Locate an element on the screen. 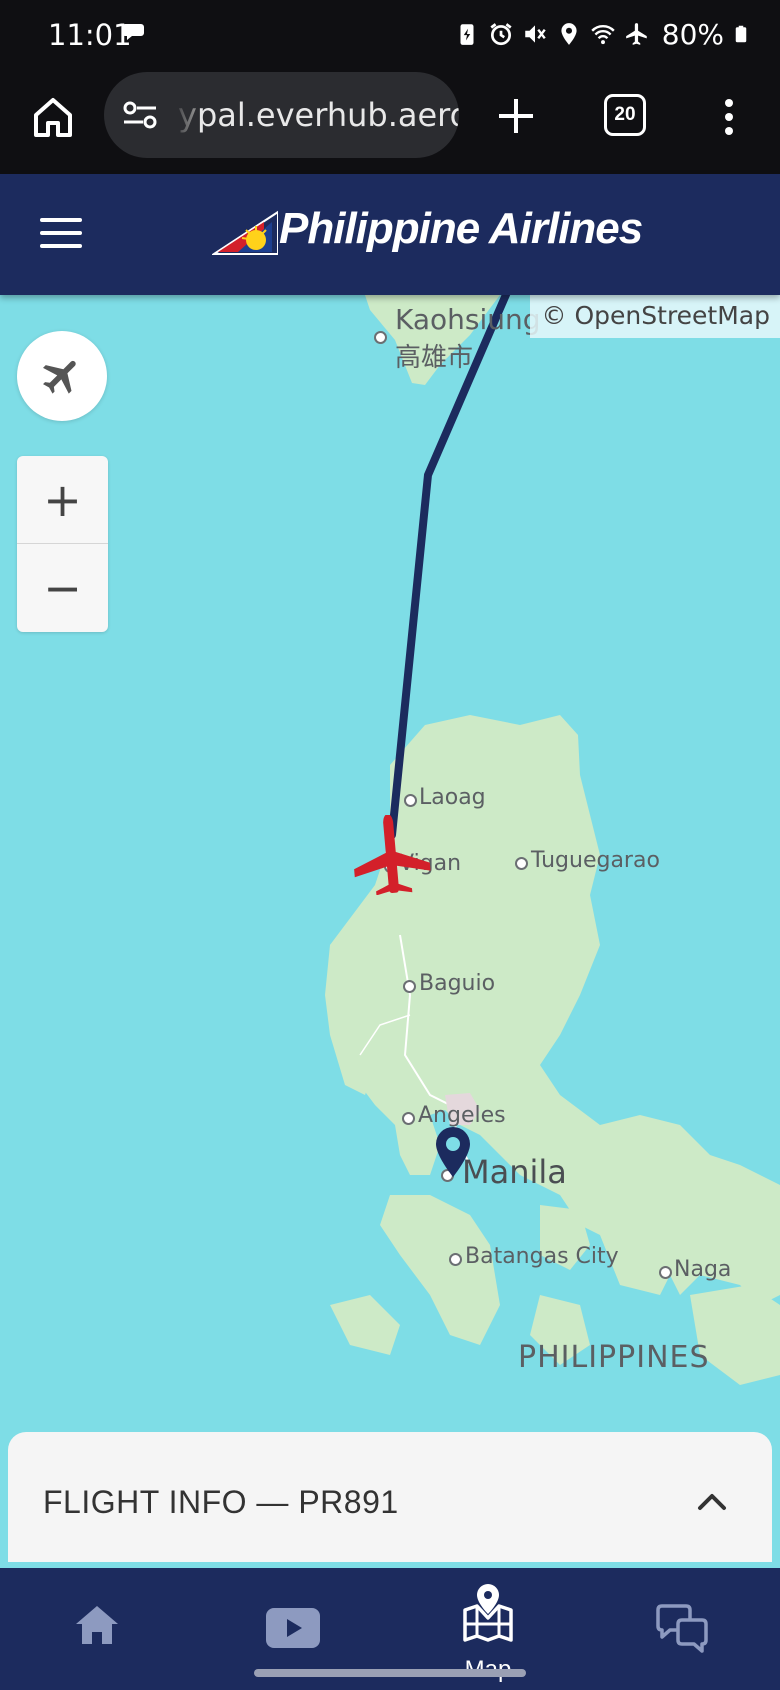  mute-icon is located at coordinates (535, 34).